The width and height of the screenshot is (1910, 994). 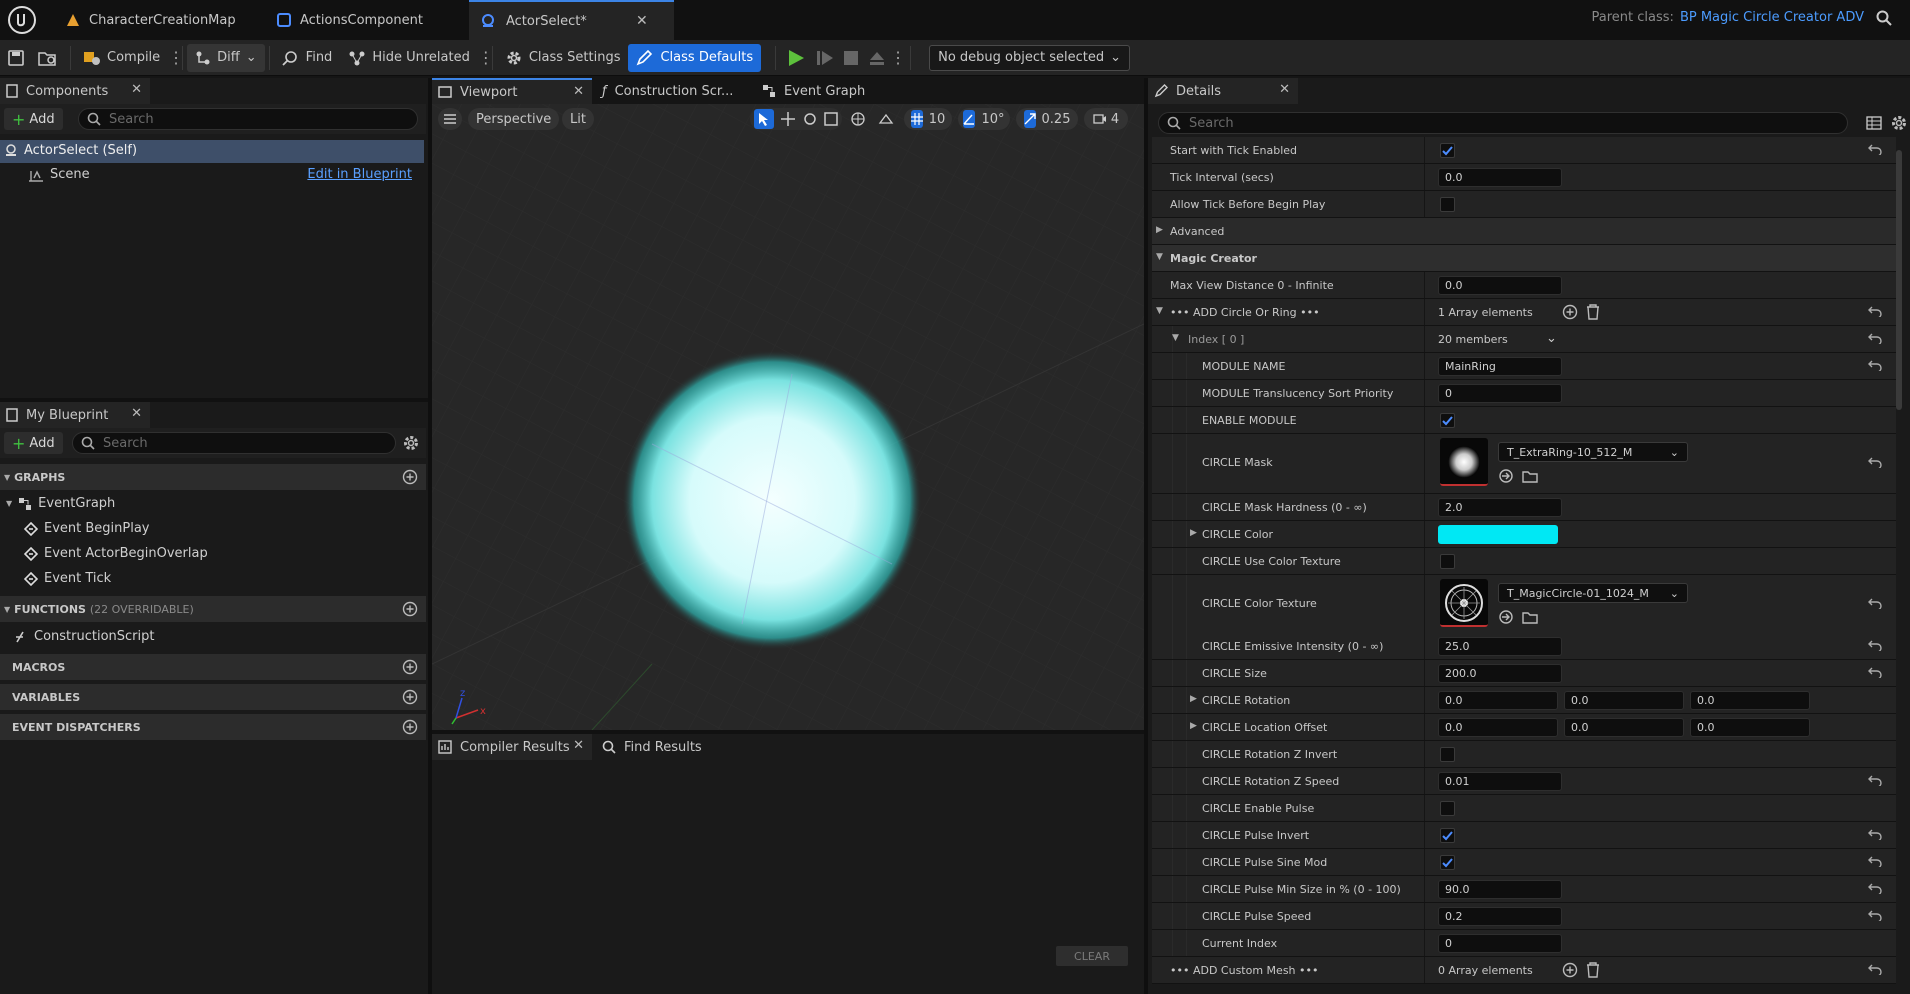 I want to click on color-texture-thumbnail, so click(x=1464, y=603).